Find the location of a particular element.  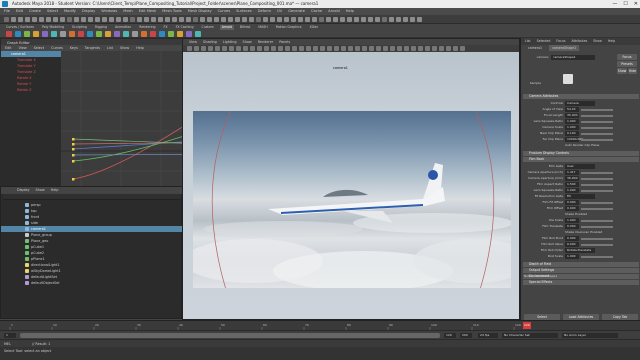

shelf-tab-xgen: XGen is located at coordinates (314, 27).